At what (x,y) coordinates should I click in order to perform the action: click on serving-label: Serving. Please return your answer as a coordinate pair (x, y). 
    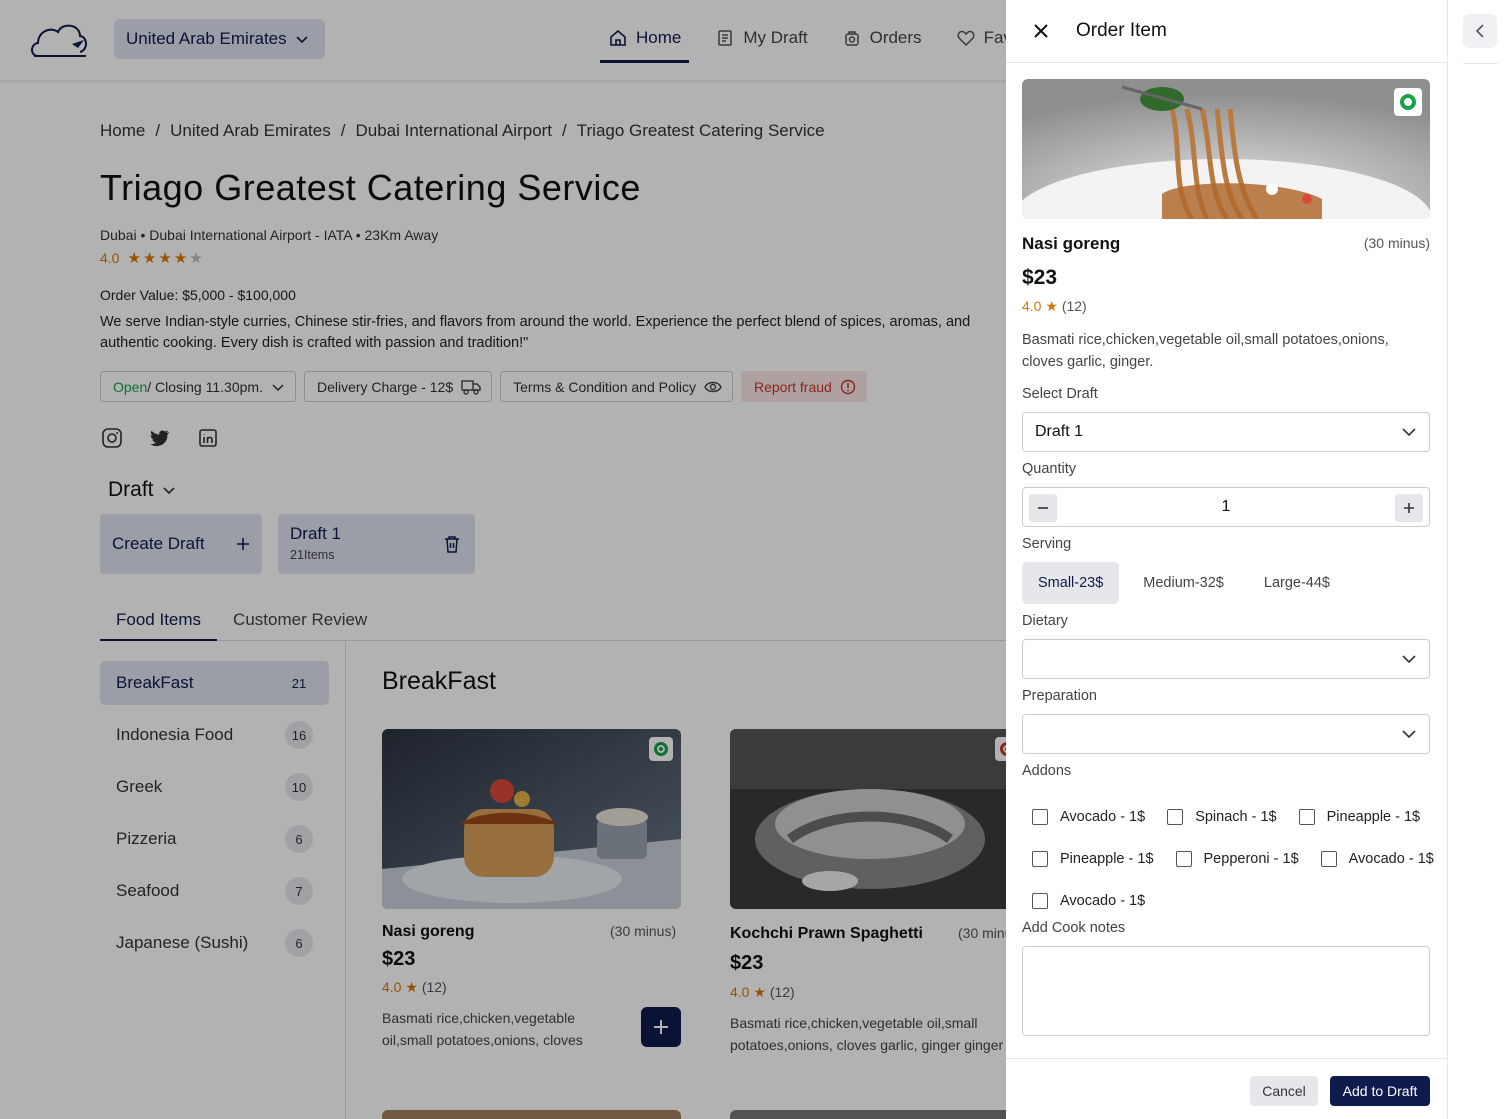
    Looking at the image, I should click on (1047, 544).